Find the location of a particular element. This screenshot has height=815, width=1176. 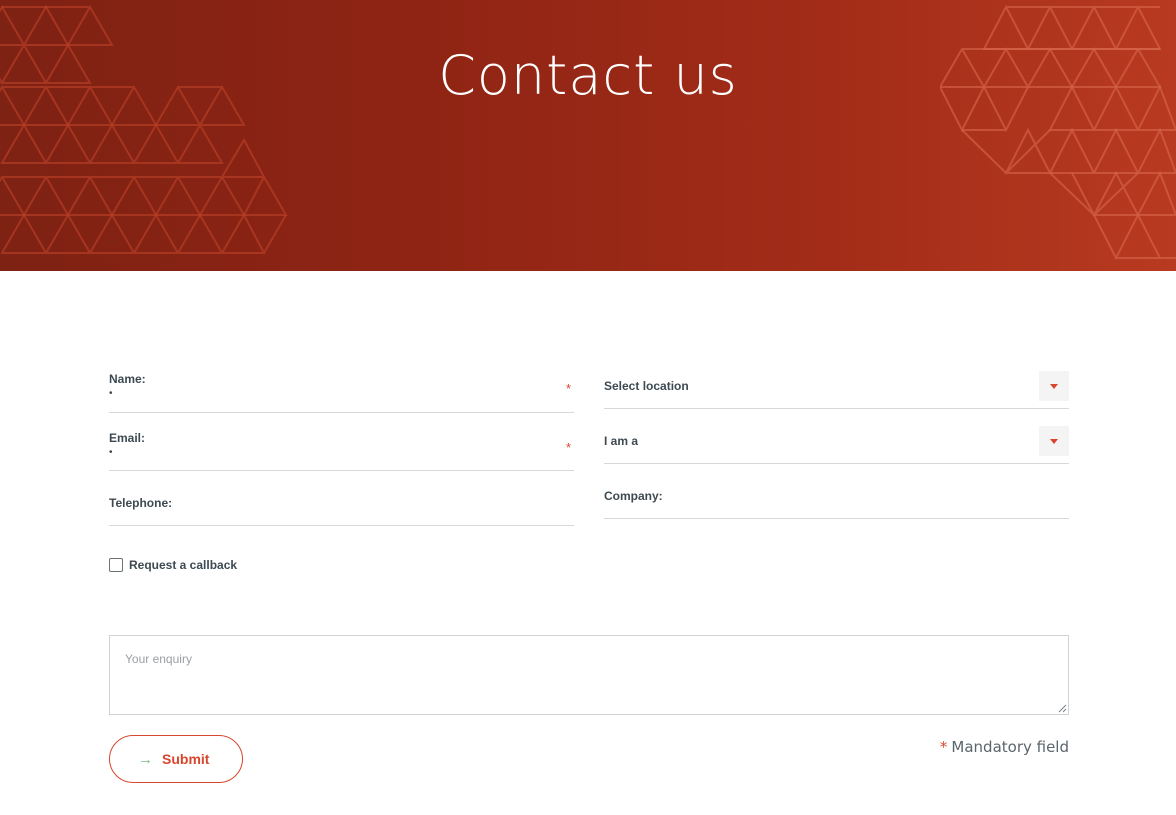

role-label: I am a is located at coordinates (621, 441).